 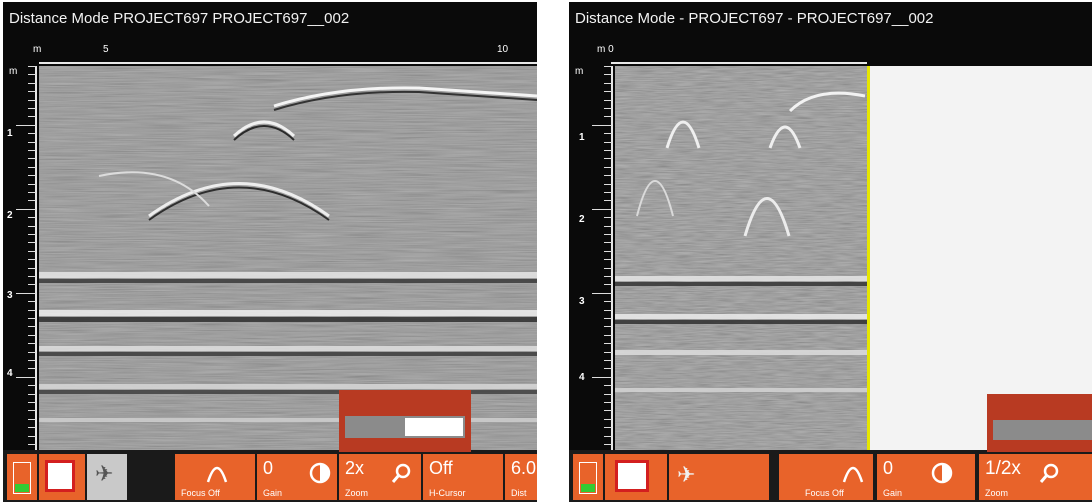 What do you see at coordinates (434, 427) in the screenshot?
I see `zoom-slider-thumb` at bounding box center [434, 427].